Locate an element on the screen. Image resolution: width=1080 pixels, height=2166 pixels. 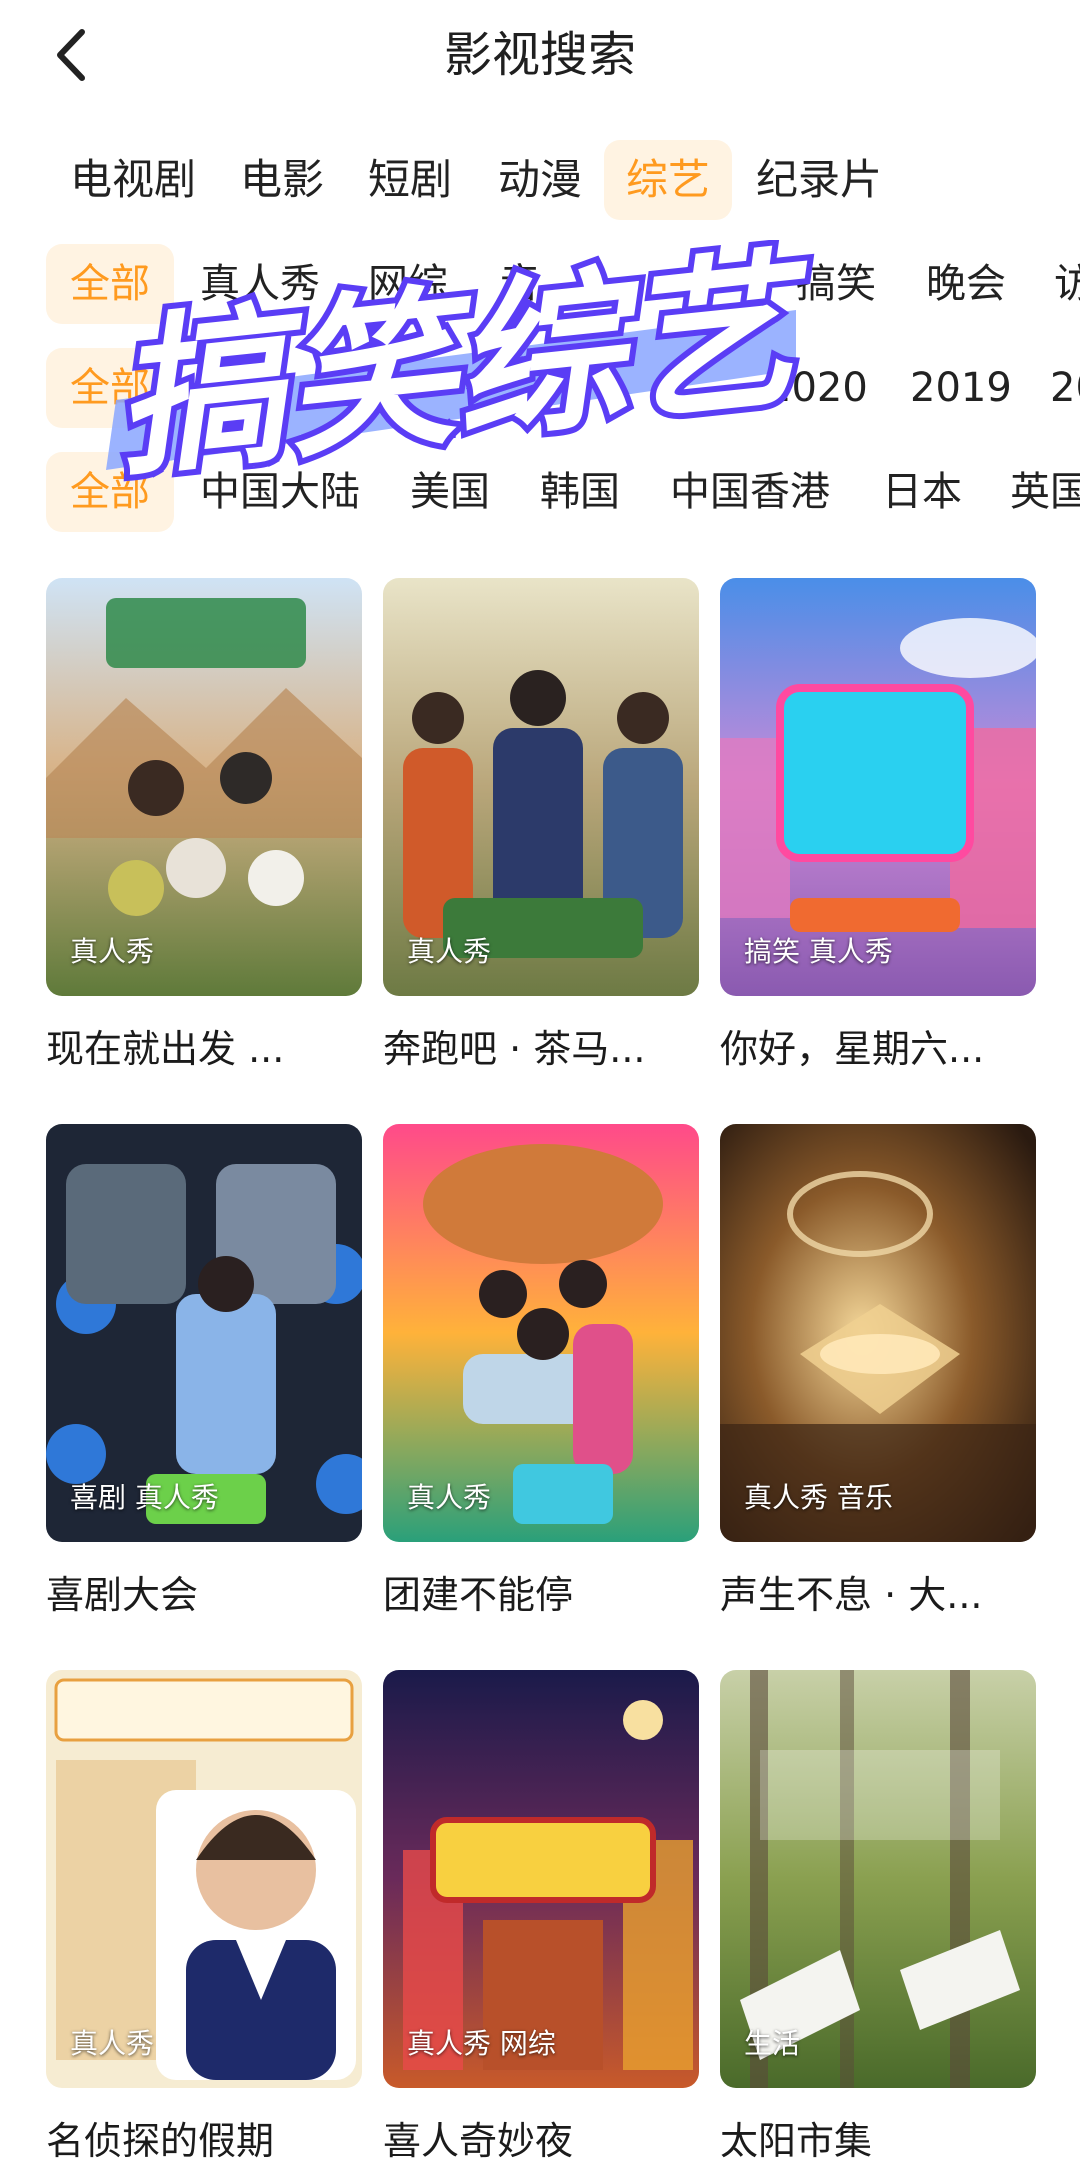
banner-text: 搞笑综艺 is located at coordinates (460, 365).